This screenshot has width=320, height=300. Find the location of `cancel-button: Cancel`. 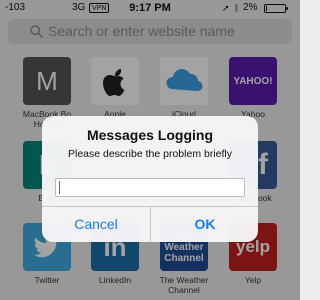

cancel-button: Cancel is located at coordinates (96, 224).